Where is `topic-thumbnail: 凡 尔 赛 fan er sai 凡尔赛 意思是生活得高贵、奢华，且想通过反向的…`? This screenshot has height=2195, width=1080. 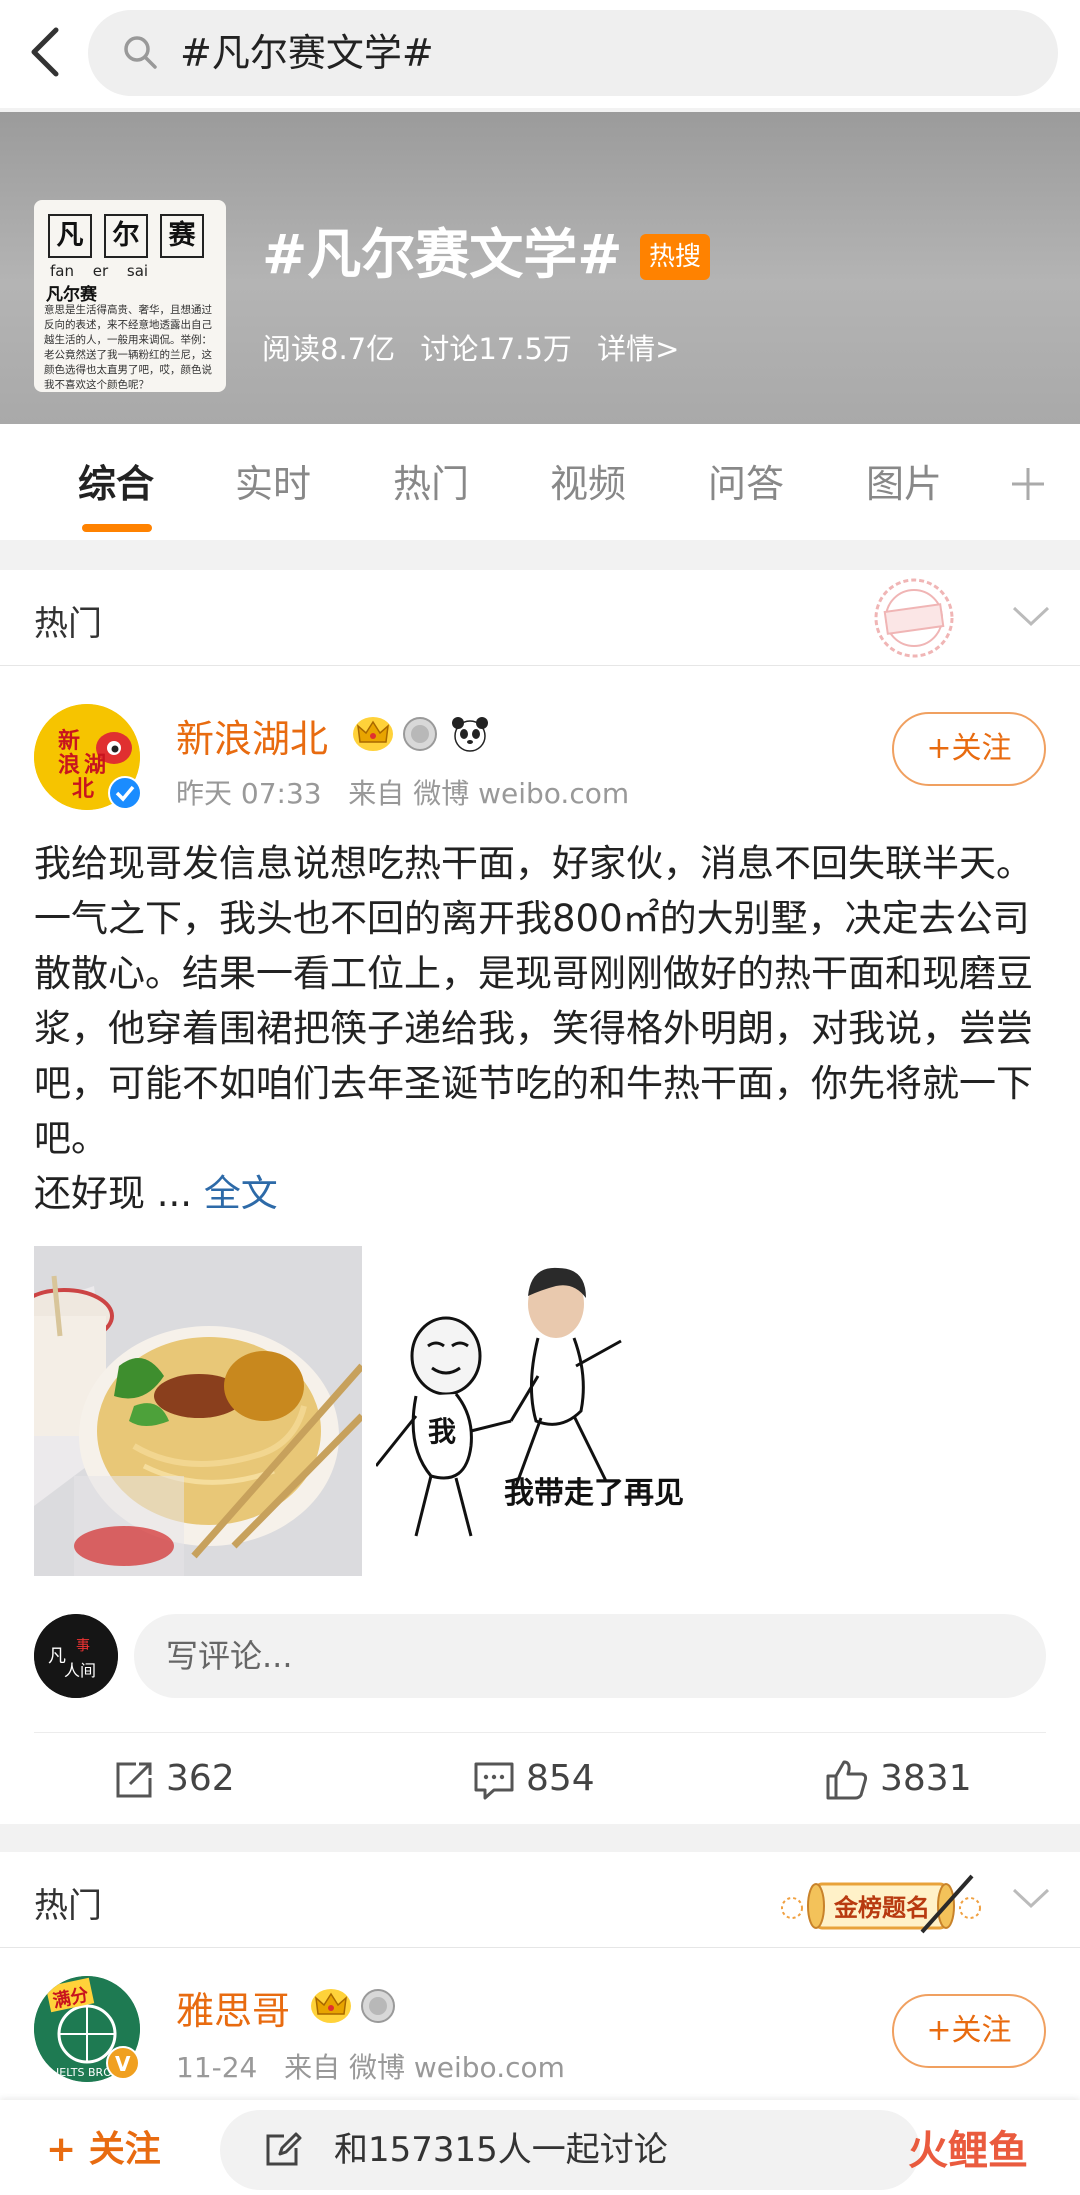
topic-thumbnail: 凡 尔 赛 fan er sai 凡尔赛 意思是生活得高贵、奢华，且想通过反向的… is located at coordinates (130, 296).